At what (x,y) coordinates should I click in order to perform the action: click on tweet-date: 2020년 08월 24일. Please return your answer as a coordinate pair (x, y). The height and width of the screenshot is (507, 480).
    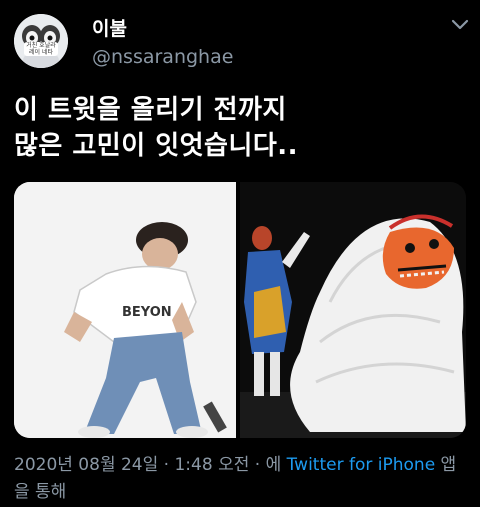
    Looking at the image, I should click on (86, 465).